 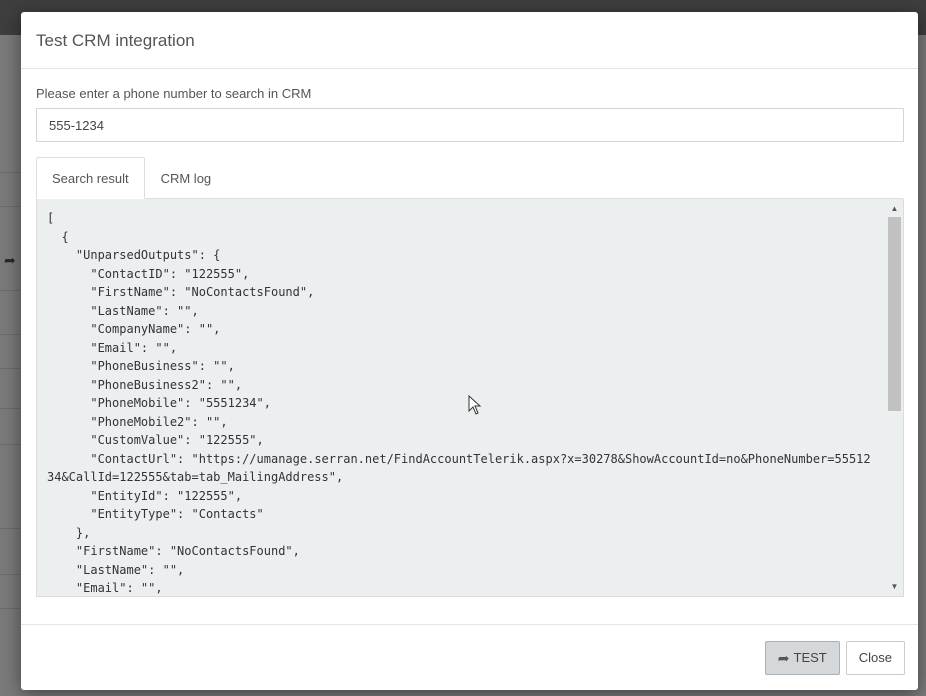 I want to click on share-icon: ➦, so click(x=783, y=657).